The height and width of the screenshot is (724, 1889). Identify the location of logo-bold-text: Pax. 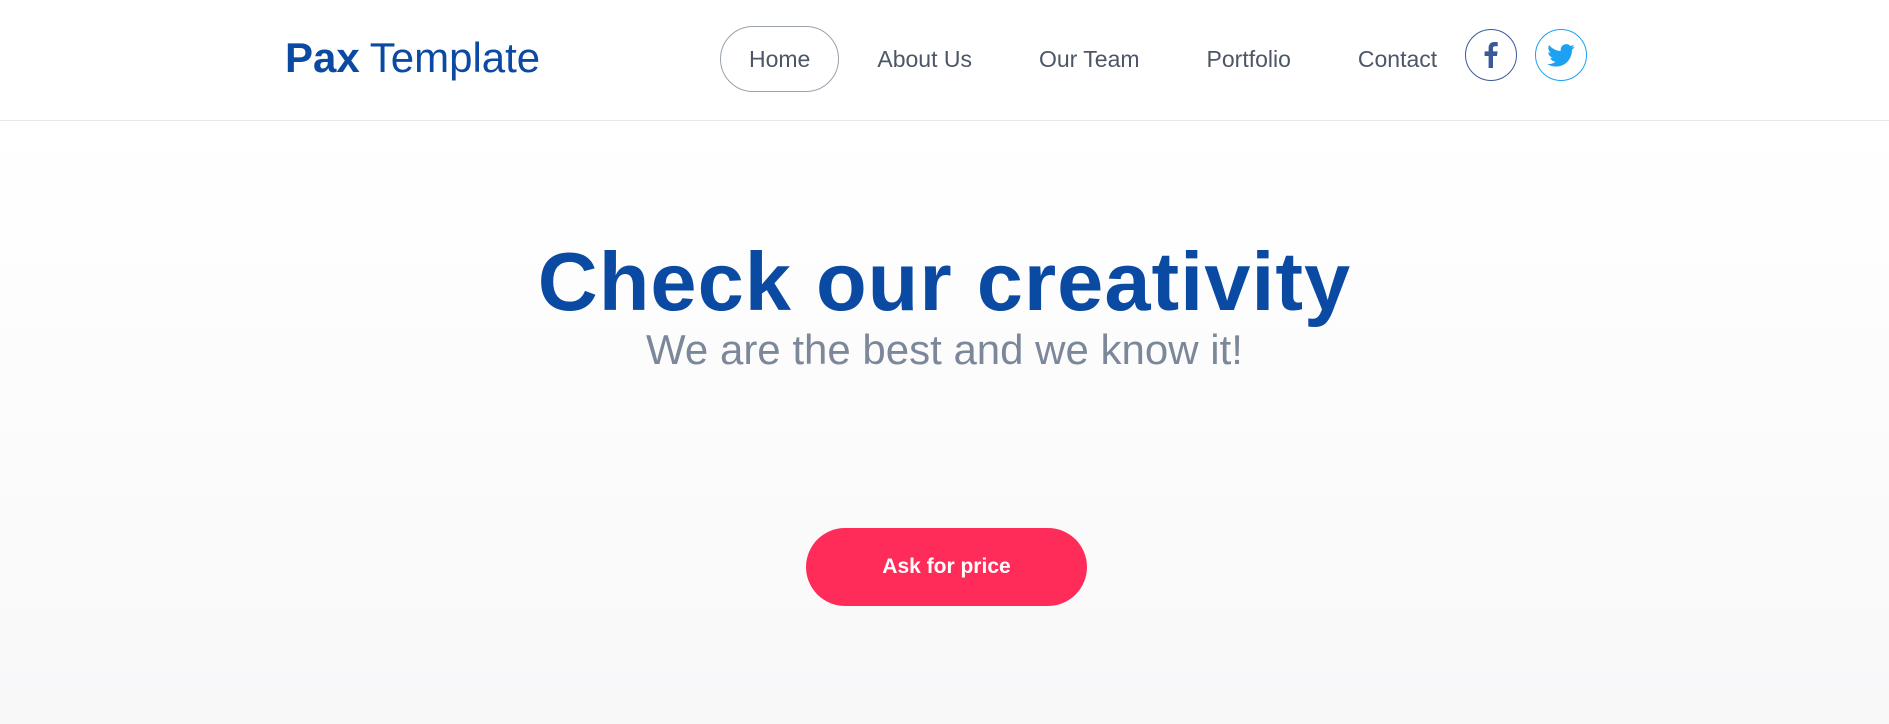
(322, 57).